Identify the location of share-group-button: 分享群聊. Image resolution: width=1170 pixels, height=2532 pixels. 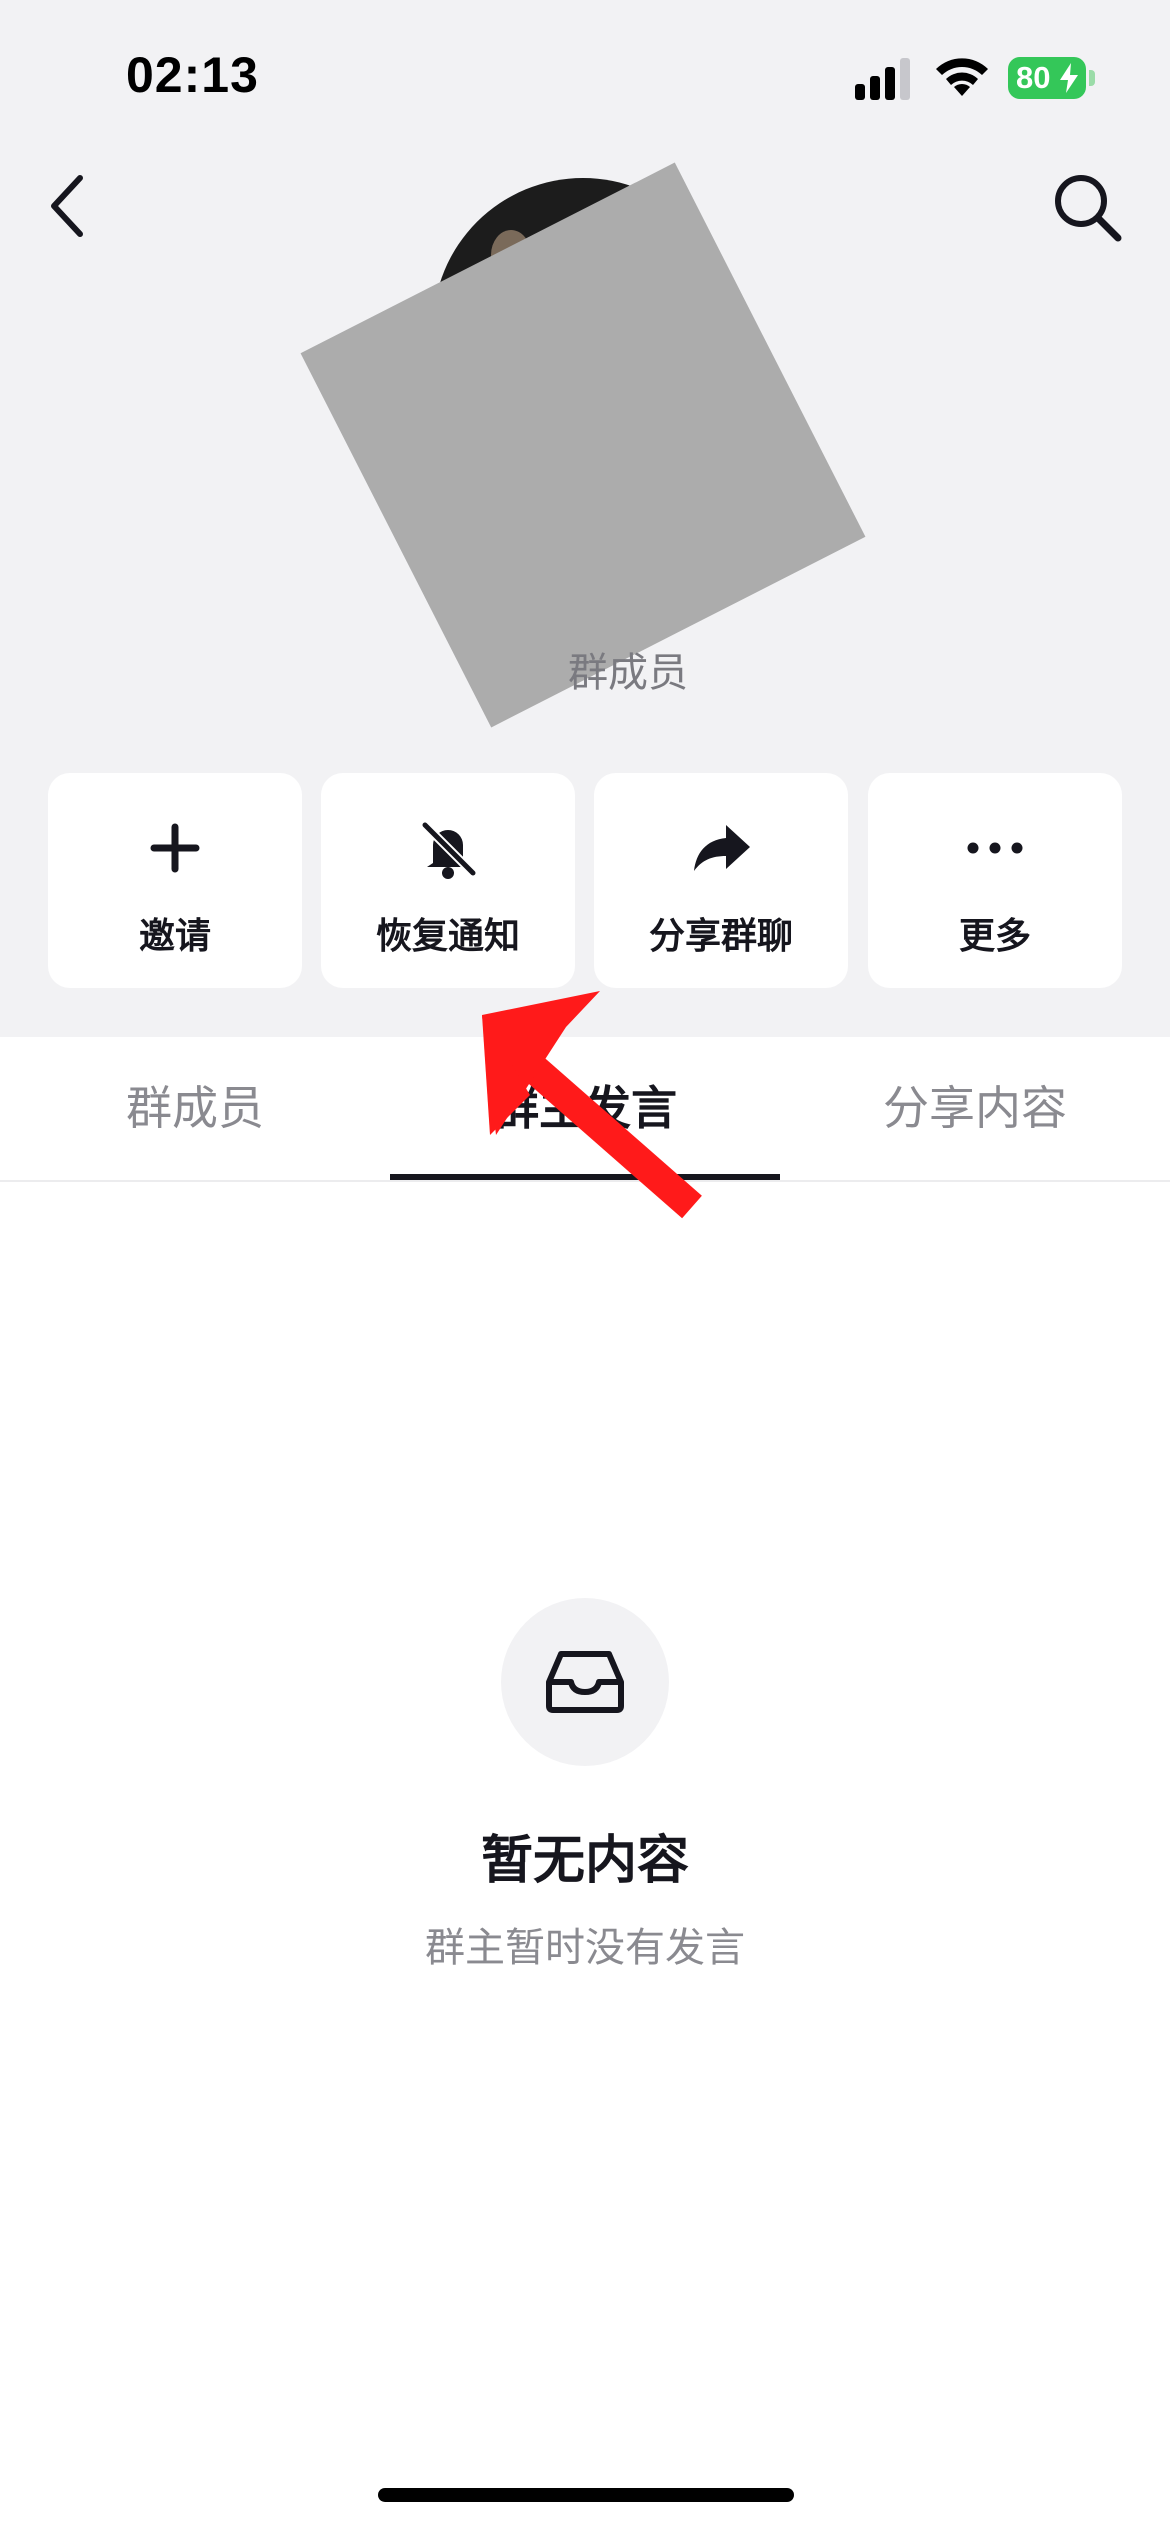
(721, 880).